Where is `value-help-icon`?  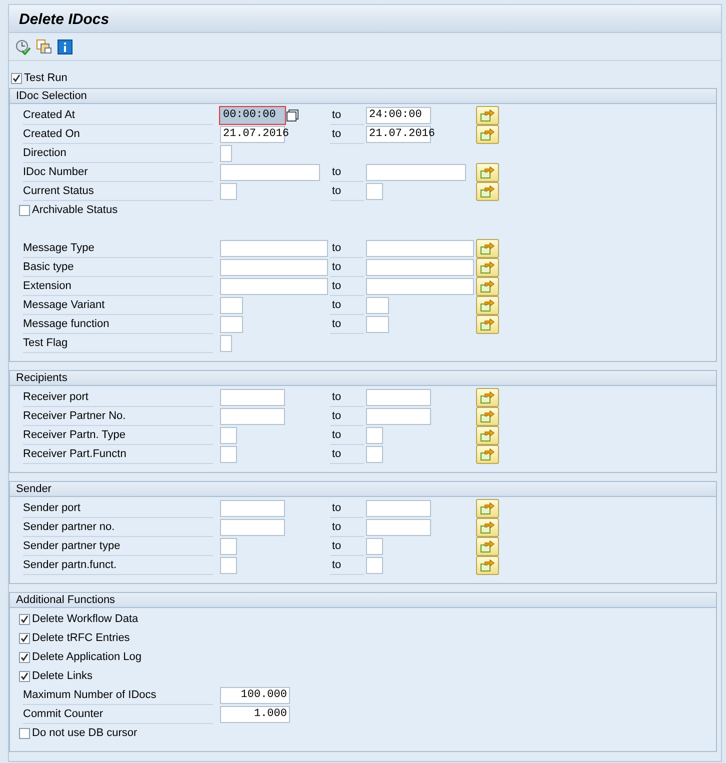
value-help-icon is located at coordinates (292, 115).